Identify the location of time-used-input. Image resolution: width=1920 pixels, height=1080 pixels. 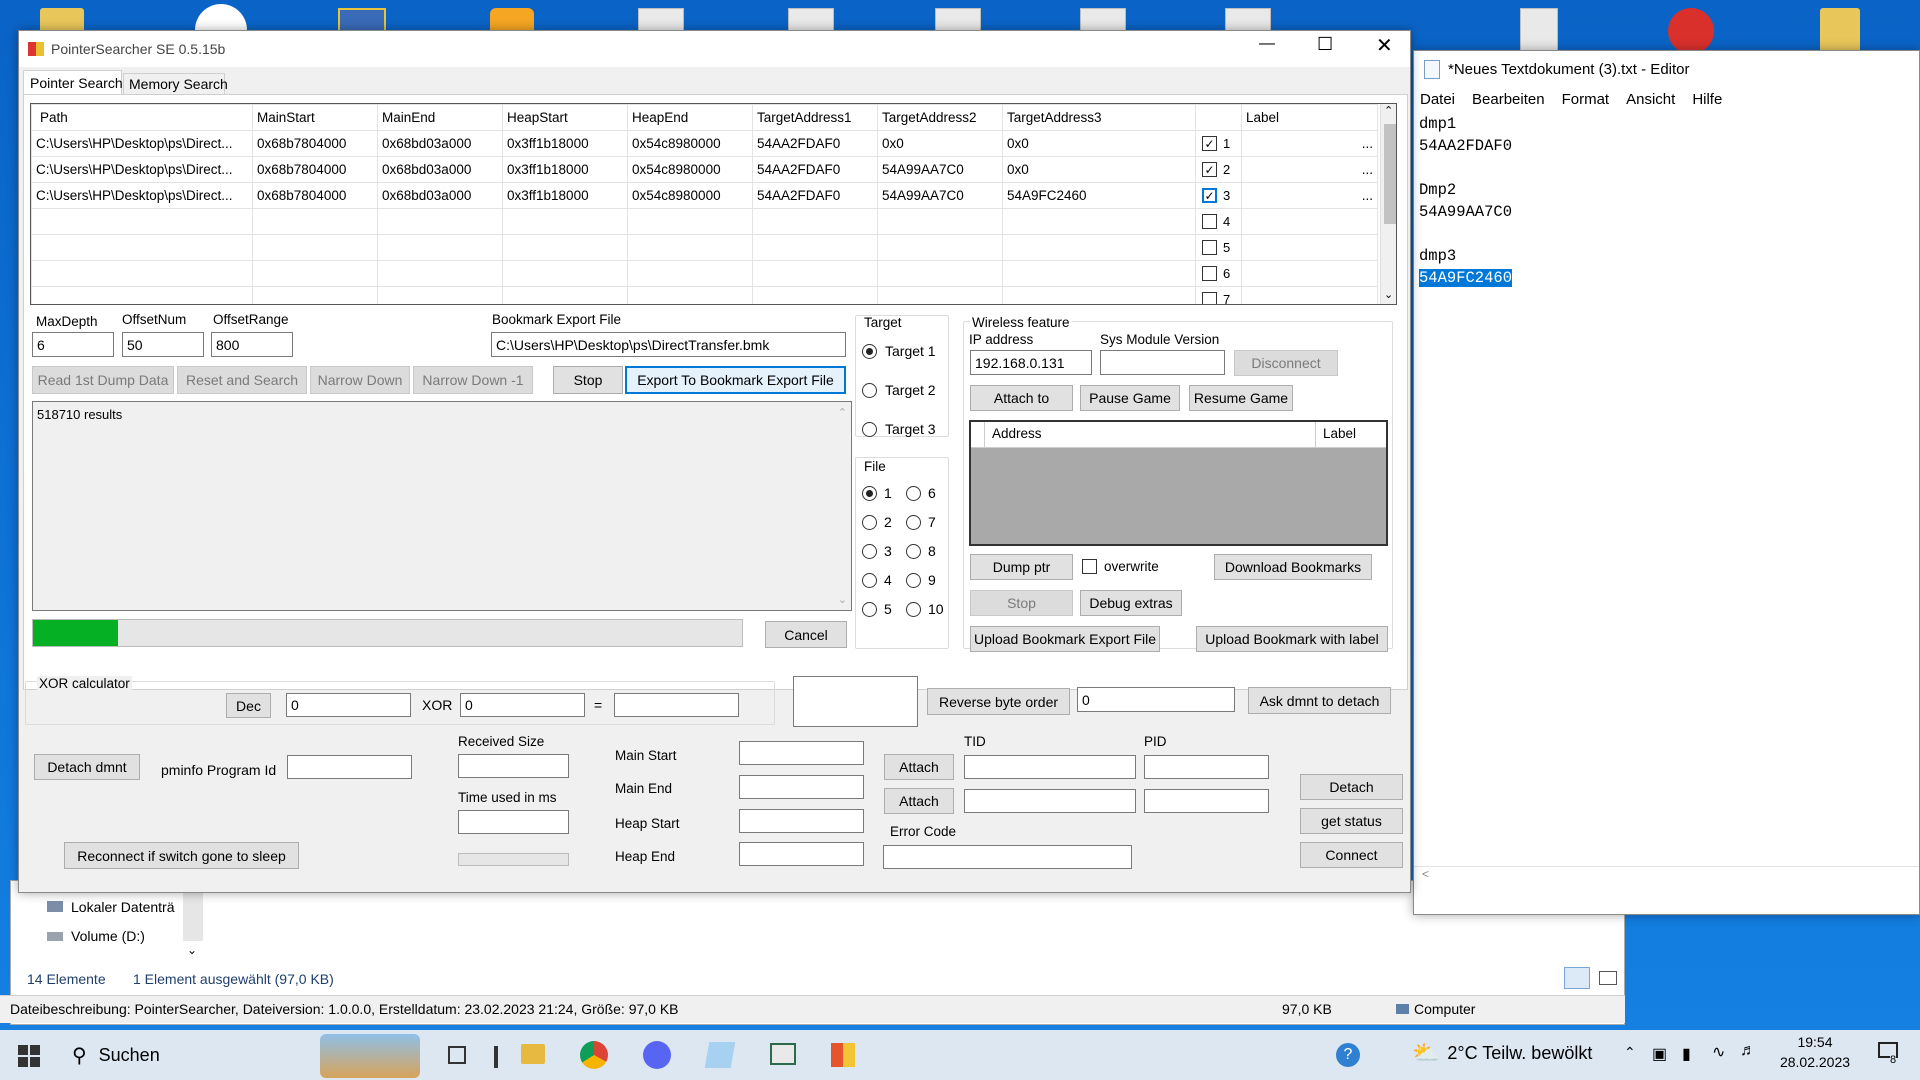
(513, 822).